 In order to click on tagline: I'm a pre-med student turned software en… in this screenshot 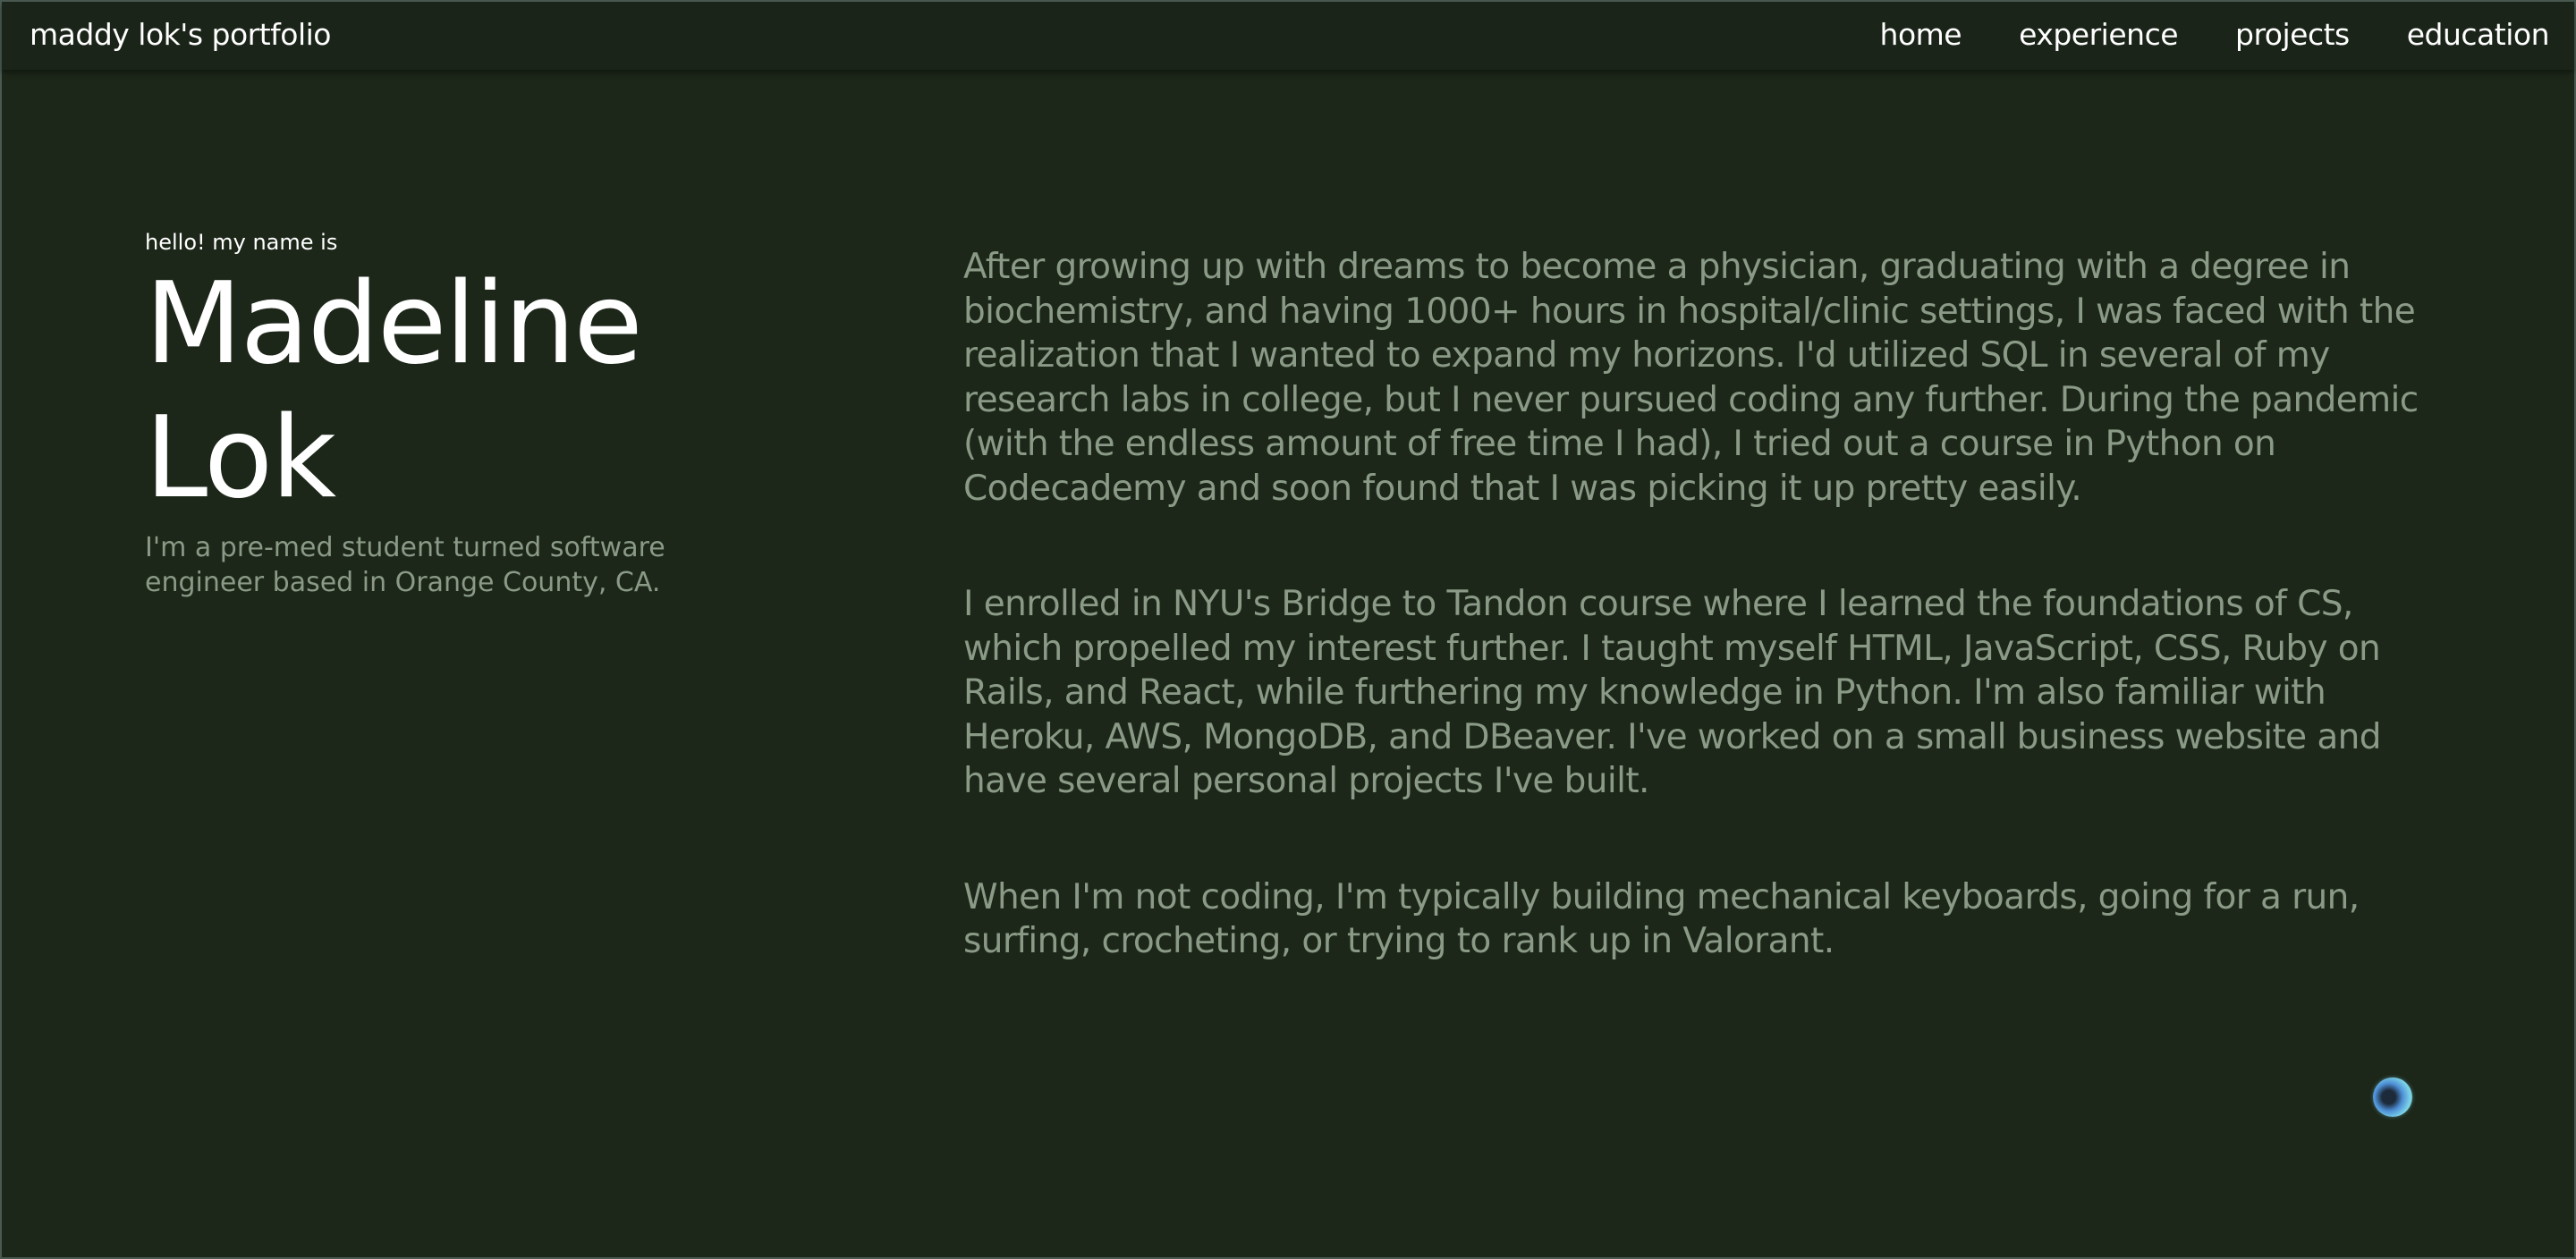, I will do `click(405, 565)`.